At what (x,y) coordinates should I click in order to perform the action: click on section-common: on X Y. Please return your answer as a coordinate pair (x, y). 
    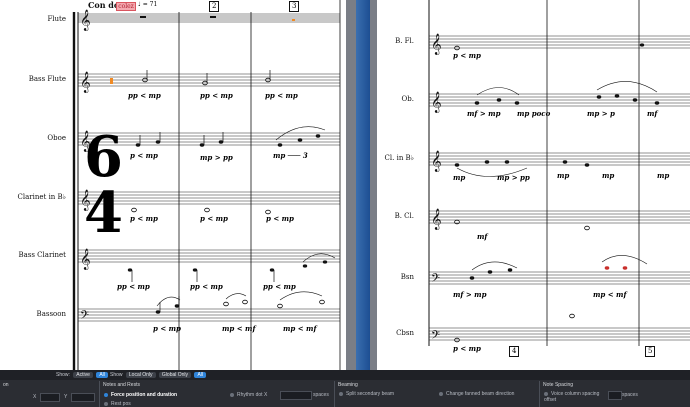
    Looking at the image, I should click on (49, 394).